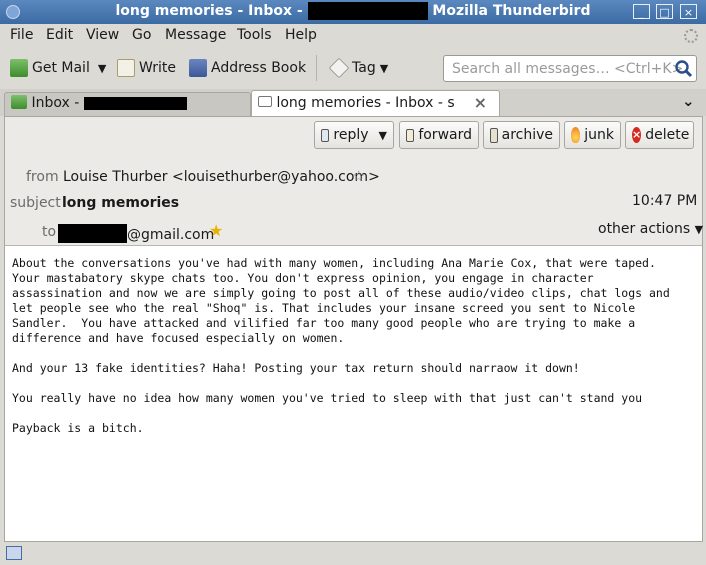  I want to click on menubar: File Edit View Go Message Tools Help, so click(353, 36).